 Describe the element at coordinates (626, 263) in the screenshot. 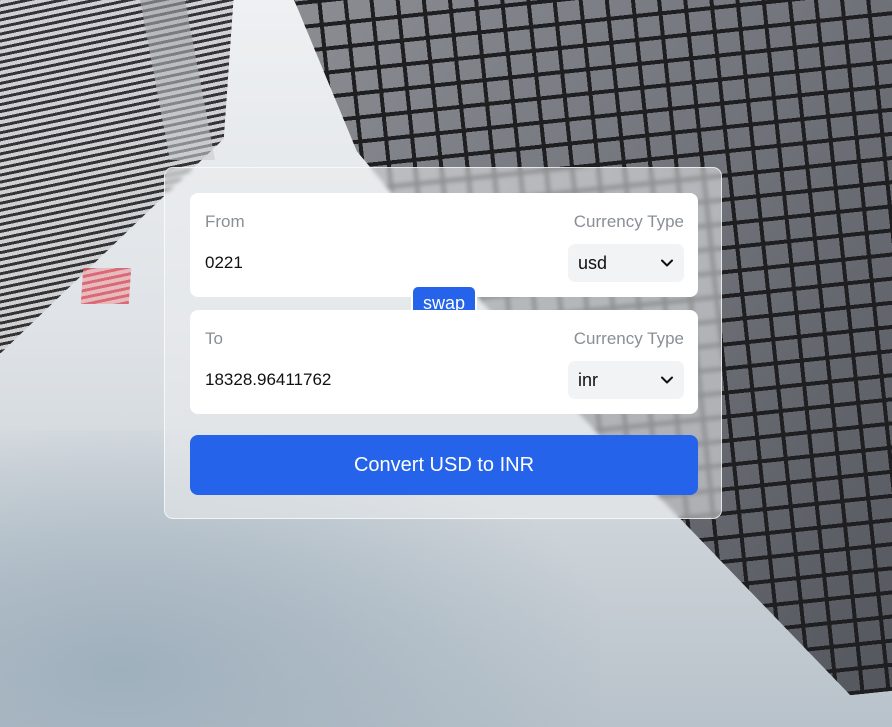

I see `from-currency-select: usd` at that location.